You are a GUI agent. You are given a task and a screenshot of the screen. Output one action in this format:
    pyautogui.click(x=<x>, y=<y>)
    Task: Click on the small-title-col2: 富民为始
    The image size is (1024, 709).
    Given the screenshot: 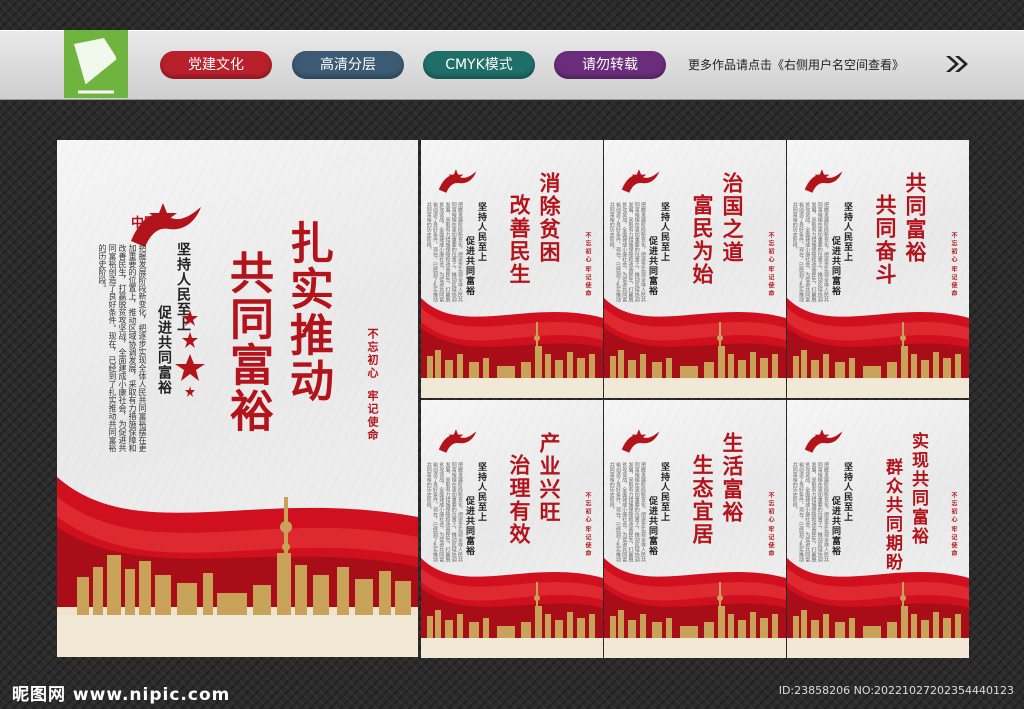 What is the action you would take?
    pyautogui.click(x=702, y=240)
    